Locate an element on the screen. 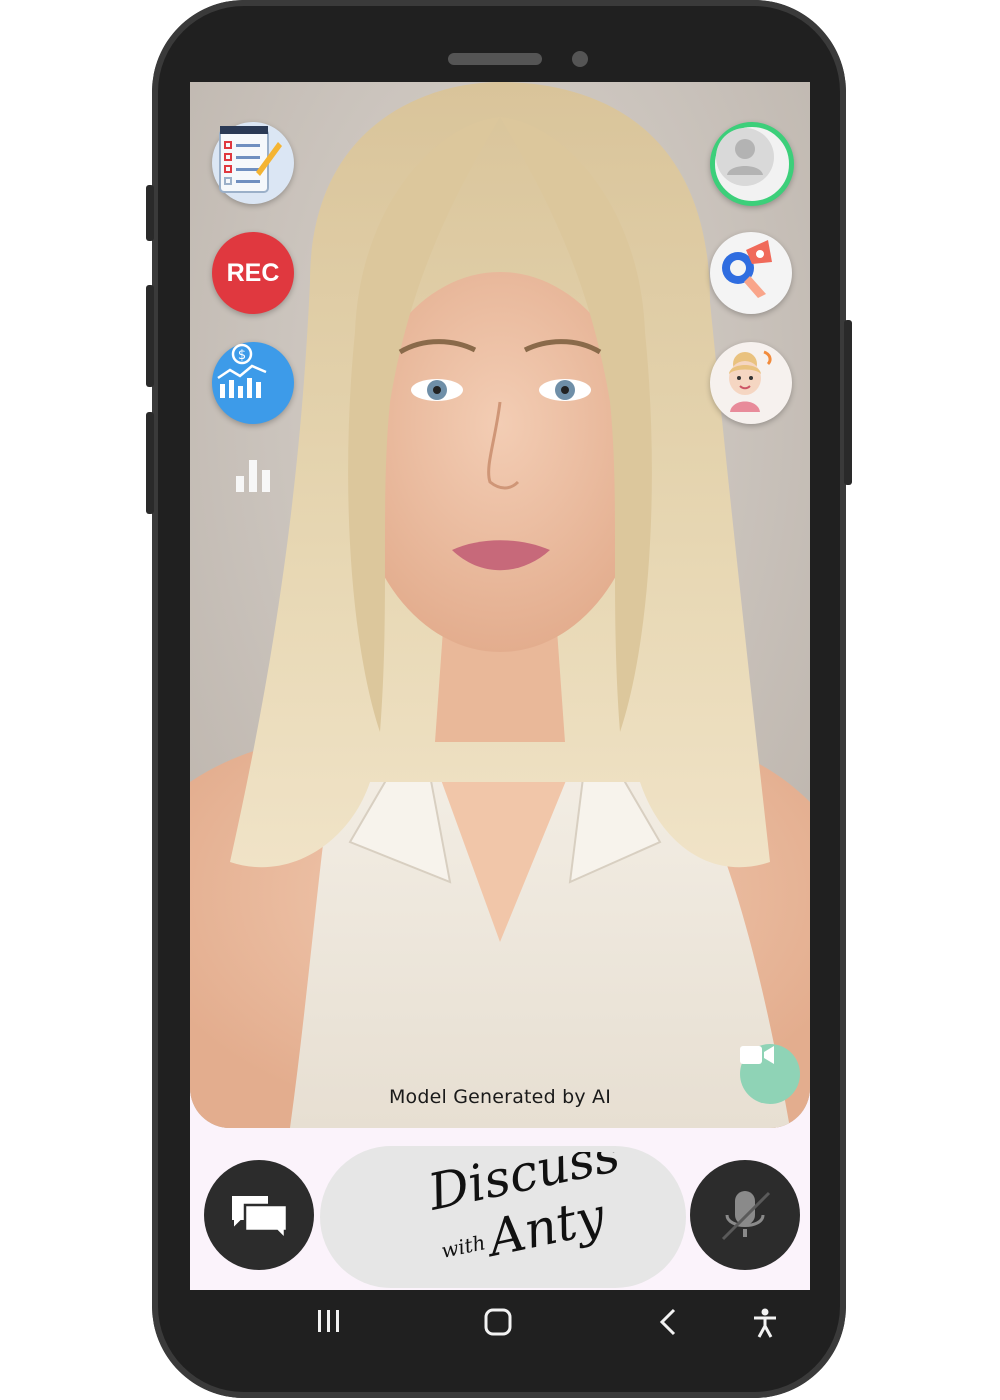 The image size is (1000, 1400). back-icon is located at coordinates (667, 1322).